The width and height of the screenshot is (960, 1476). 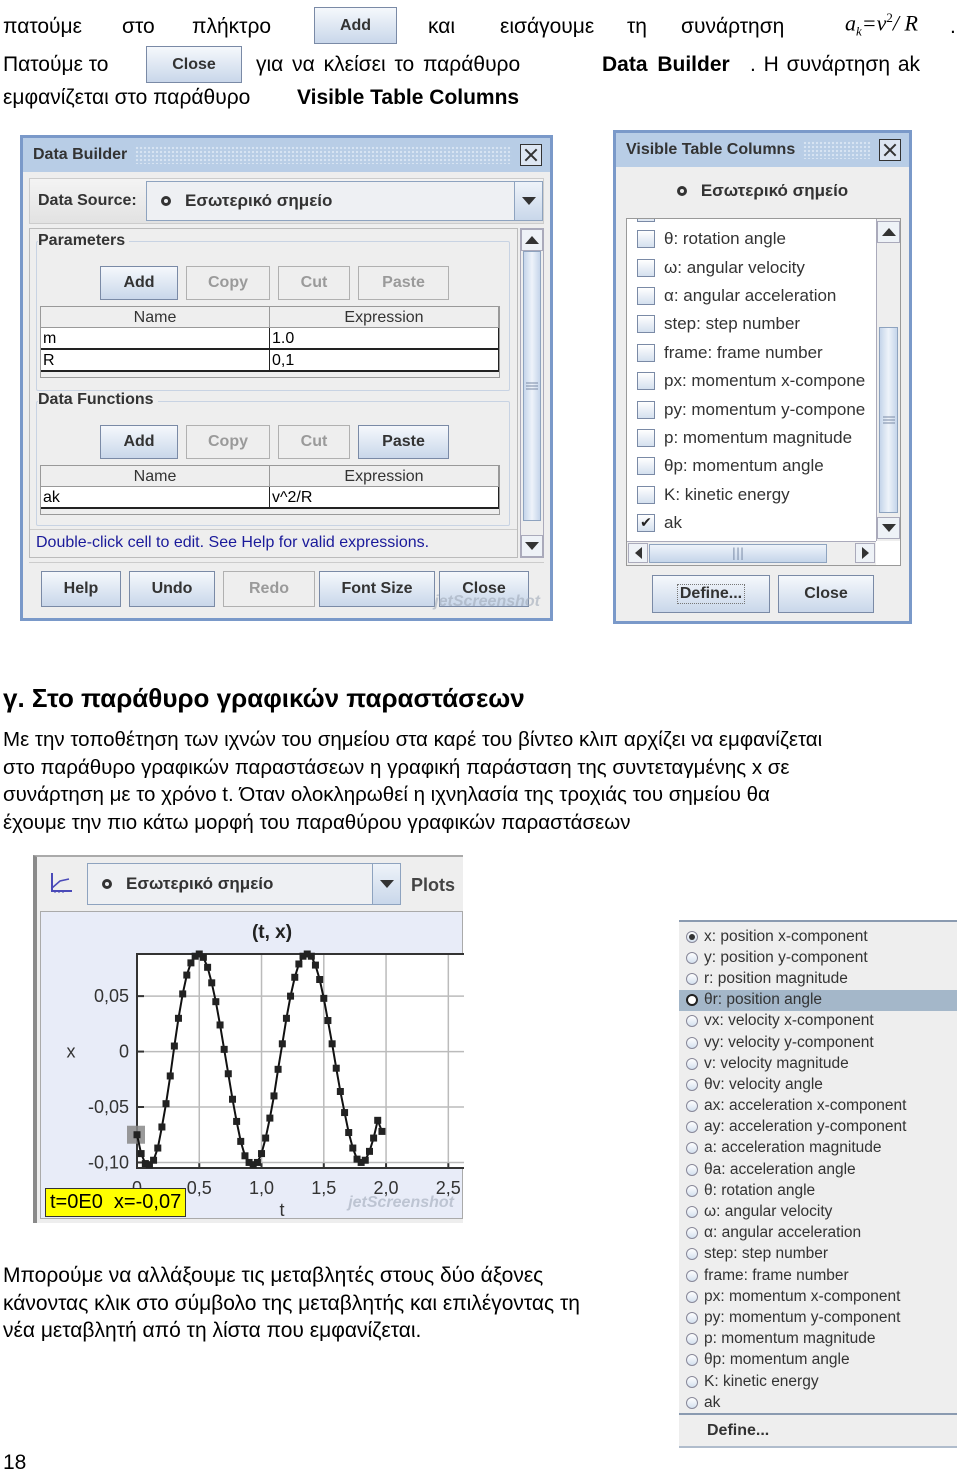 I want to click on function-name-cell: ak, so click(x=155, y=497).